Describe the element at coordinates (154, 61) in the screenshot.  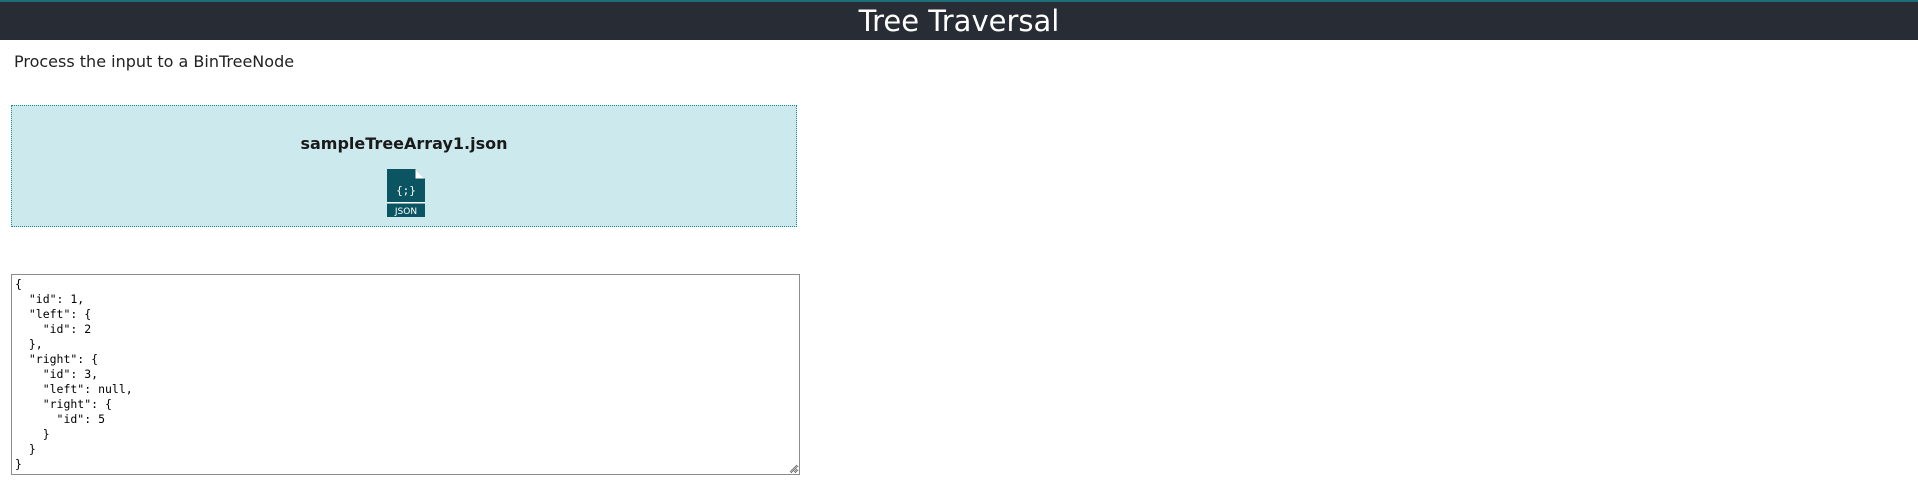
I see `instruction-text: Process the input to a BinTreeNode` at that location.